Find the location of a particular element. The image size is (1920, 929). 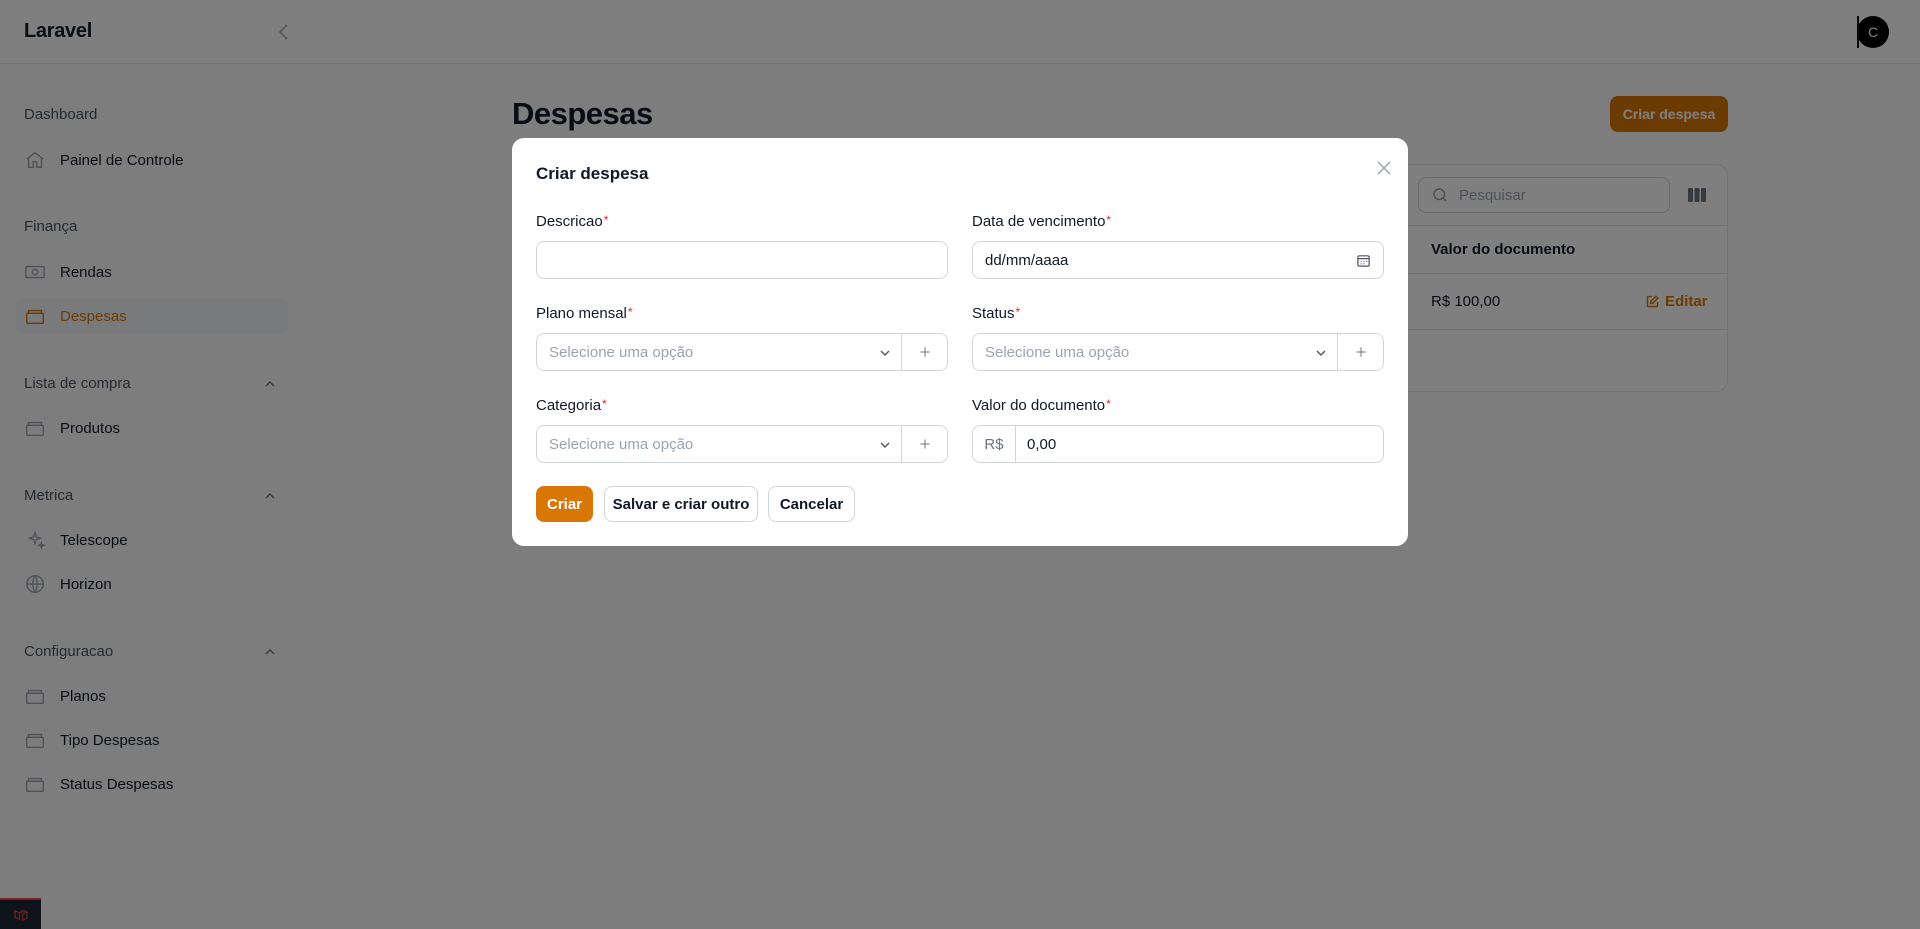

modal-title: Criar despesa is located at coordinates (592, 173).